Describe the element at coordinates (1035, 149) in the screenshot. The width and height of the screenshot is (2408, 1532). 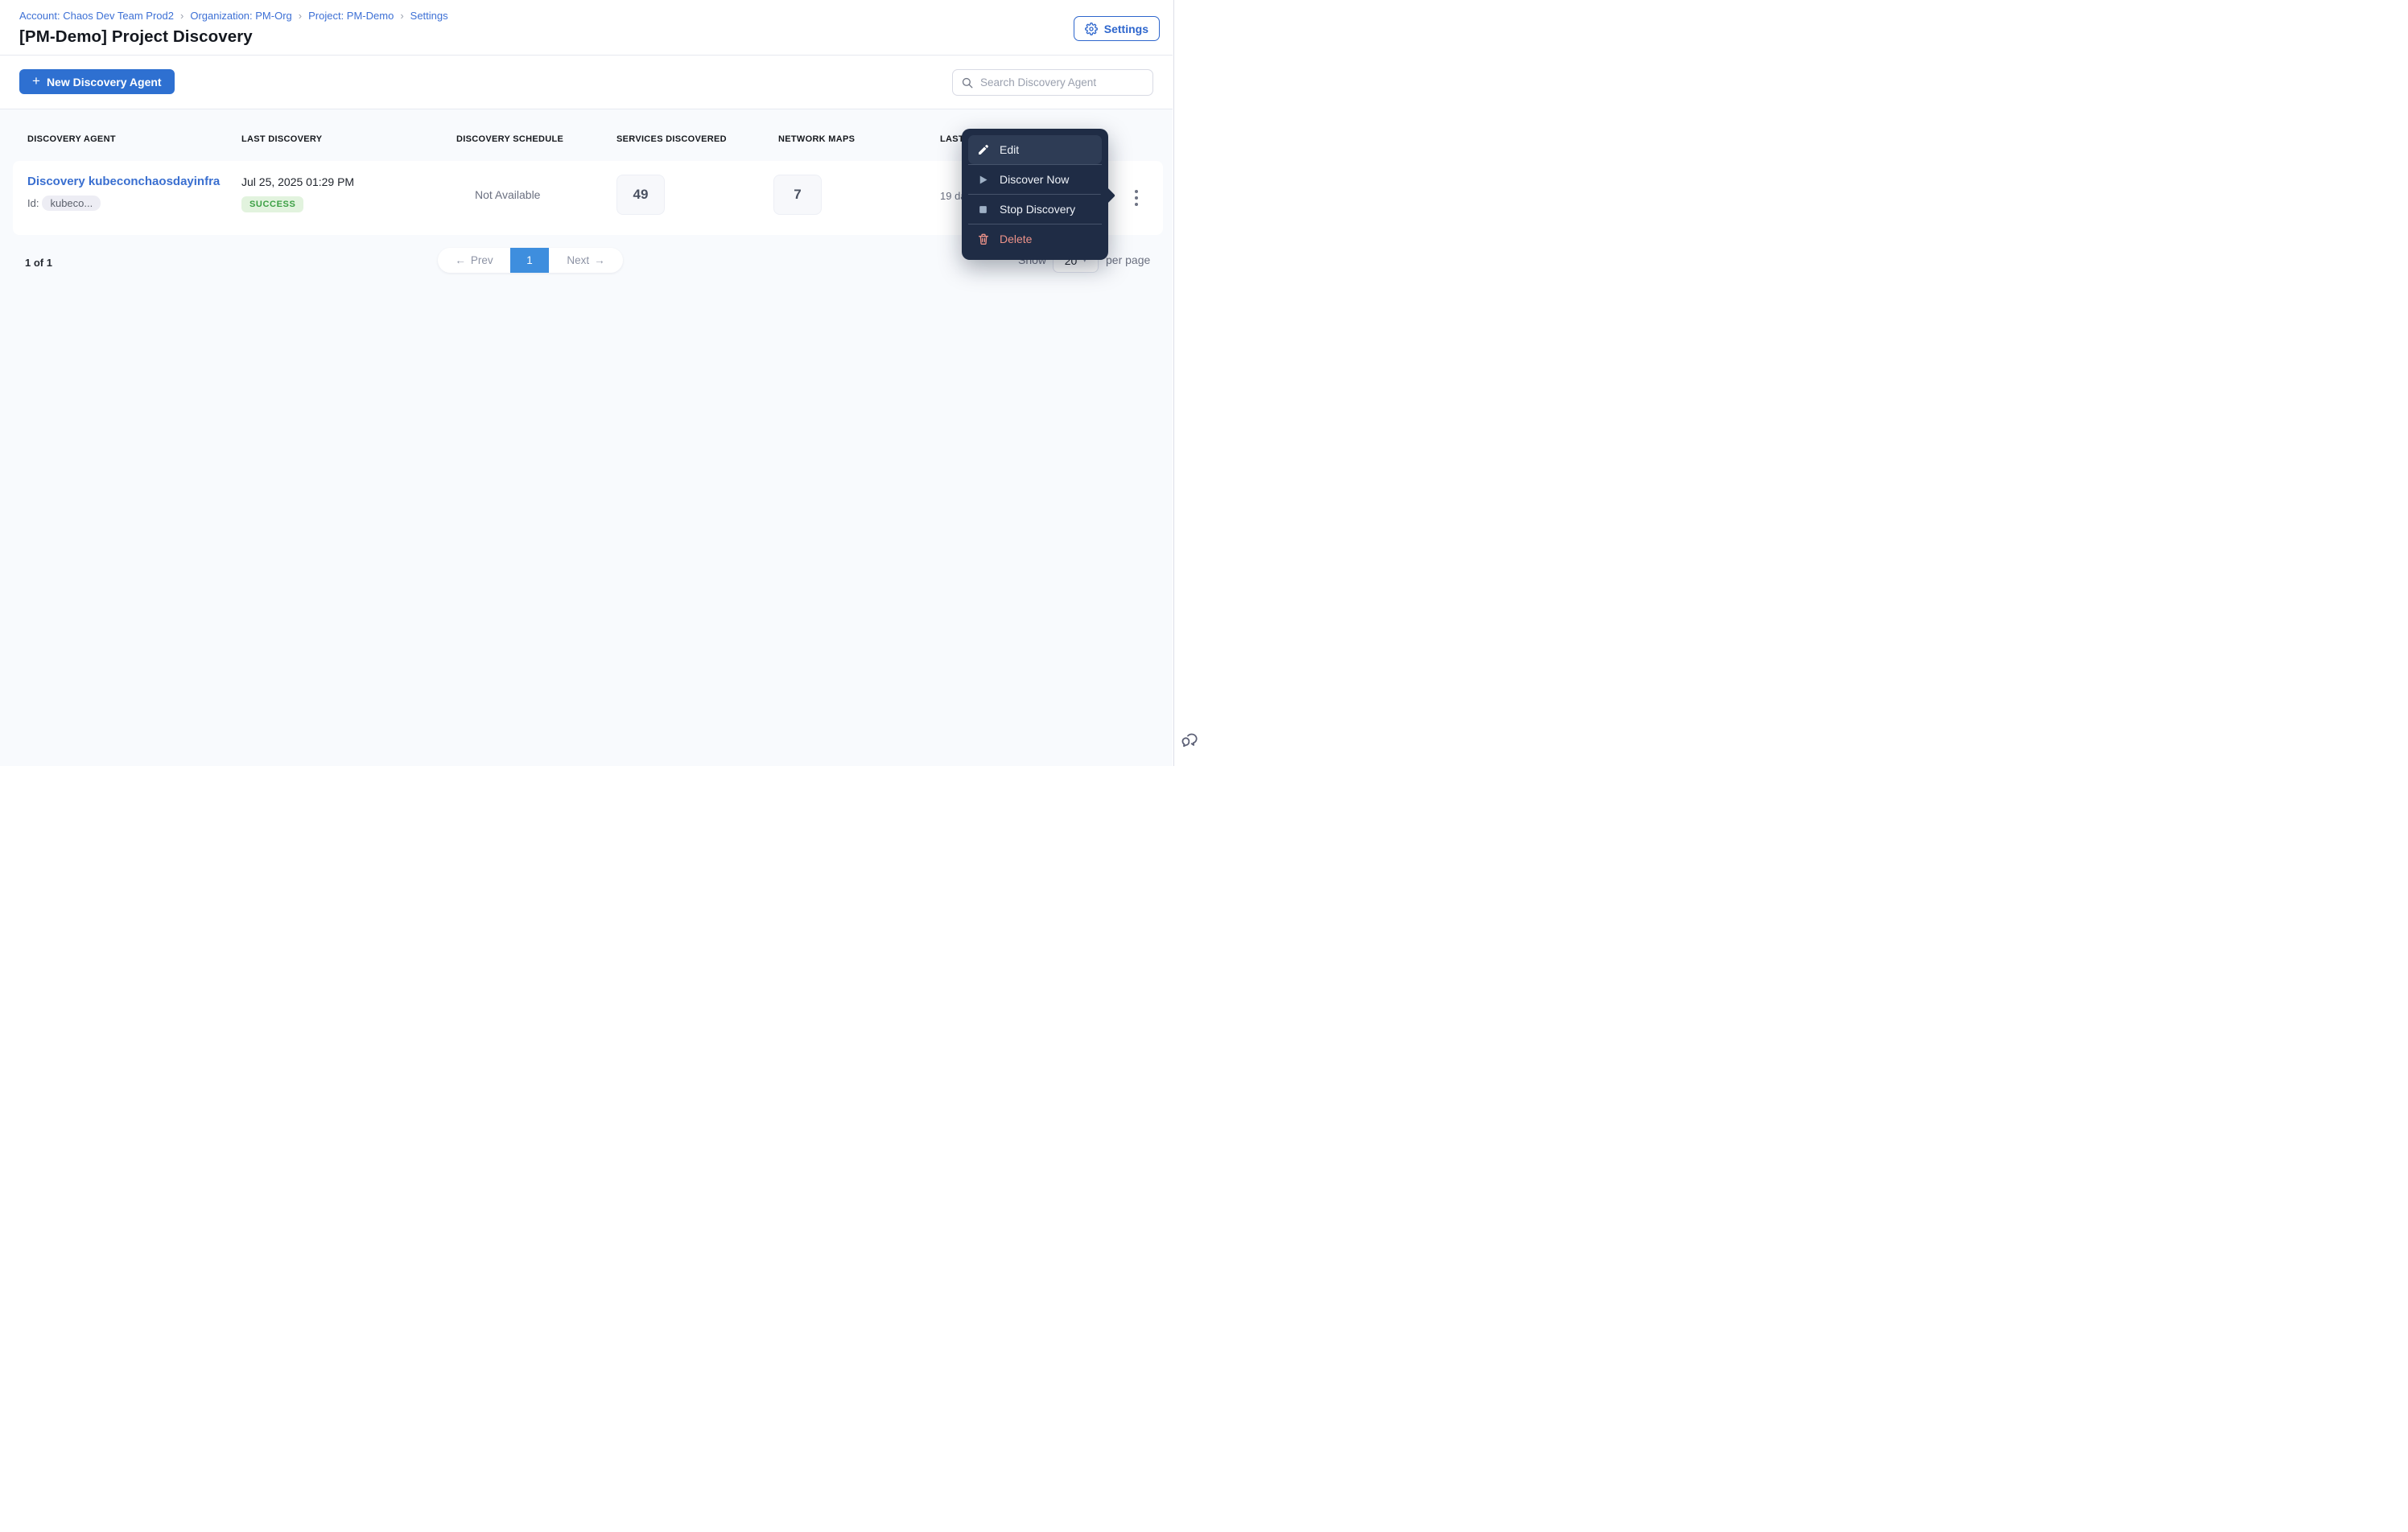
I see `menu-item-edit: Edit` at that location.